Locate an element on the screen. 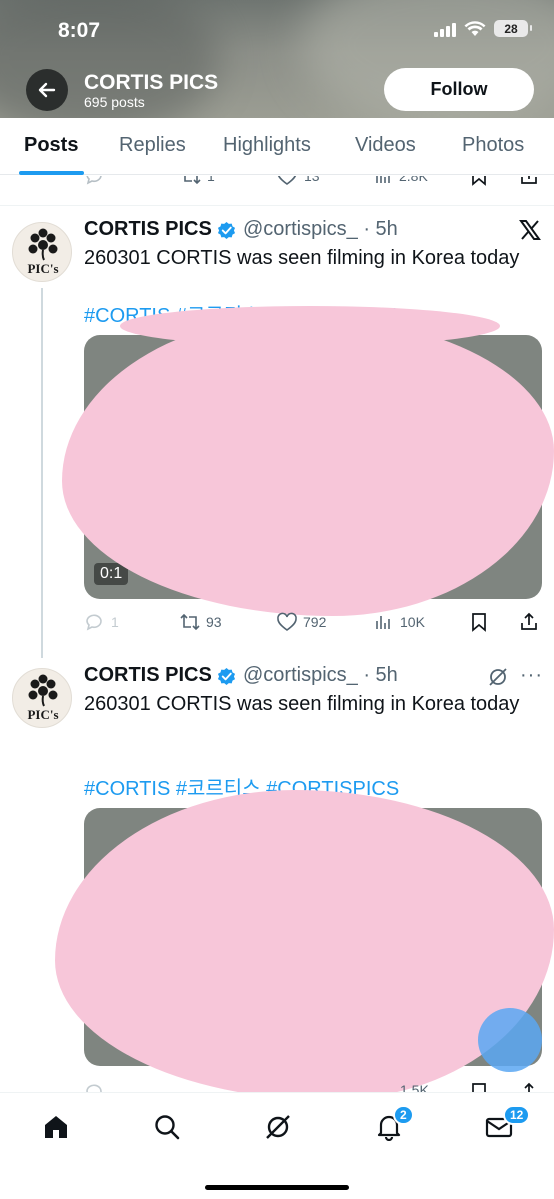 The height and width of the screenshot is (1199, 554). nav-search is located at coordinates (167, 1127).